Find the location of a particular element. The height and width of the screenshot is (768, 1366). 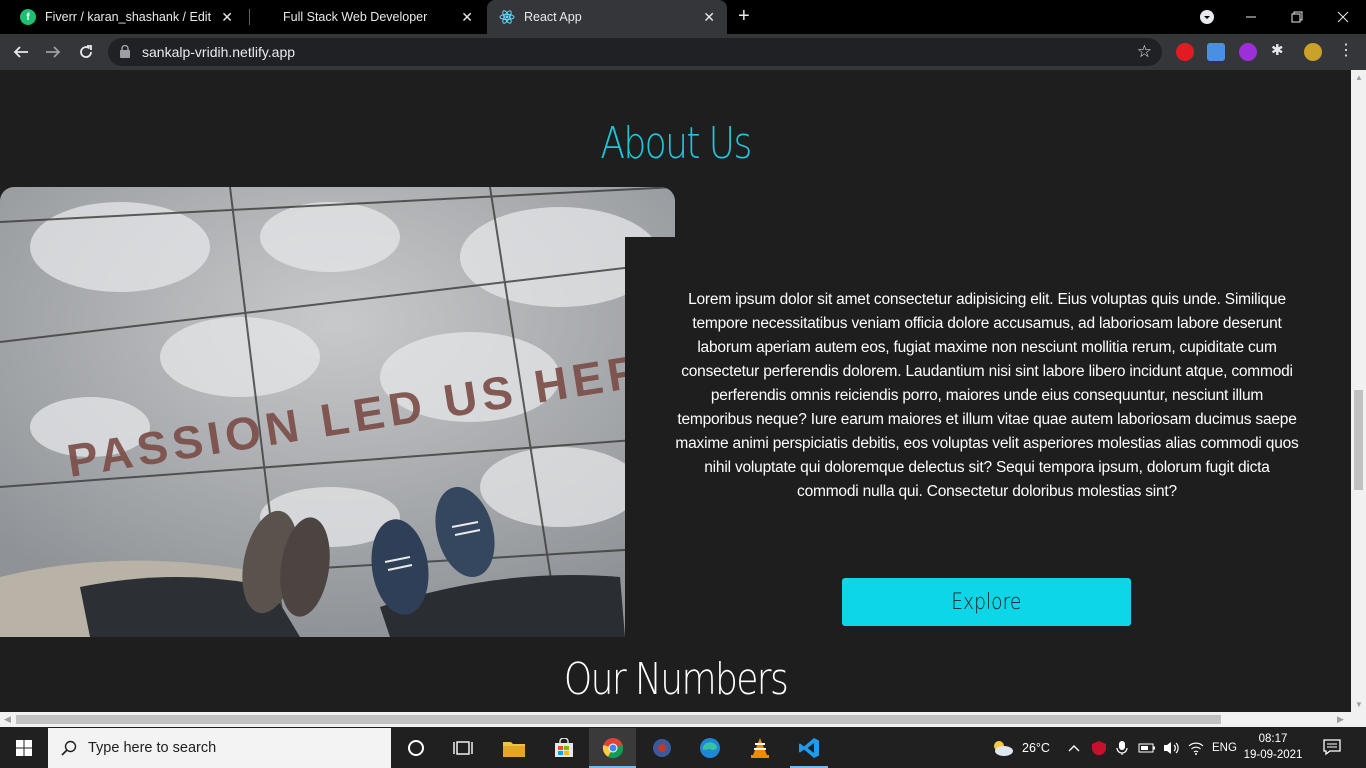

forward-icon is located at coordinates (53, 52).